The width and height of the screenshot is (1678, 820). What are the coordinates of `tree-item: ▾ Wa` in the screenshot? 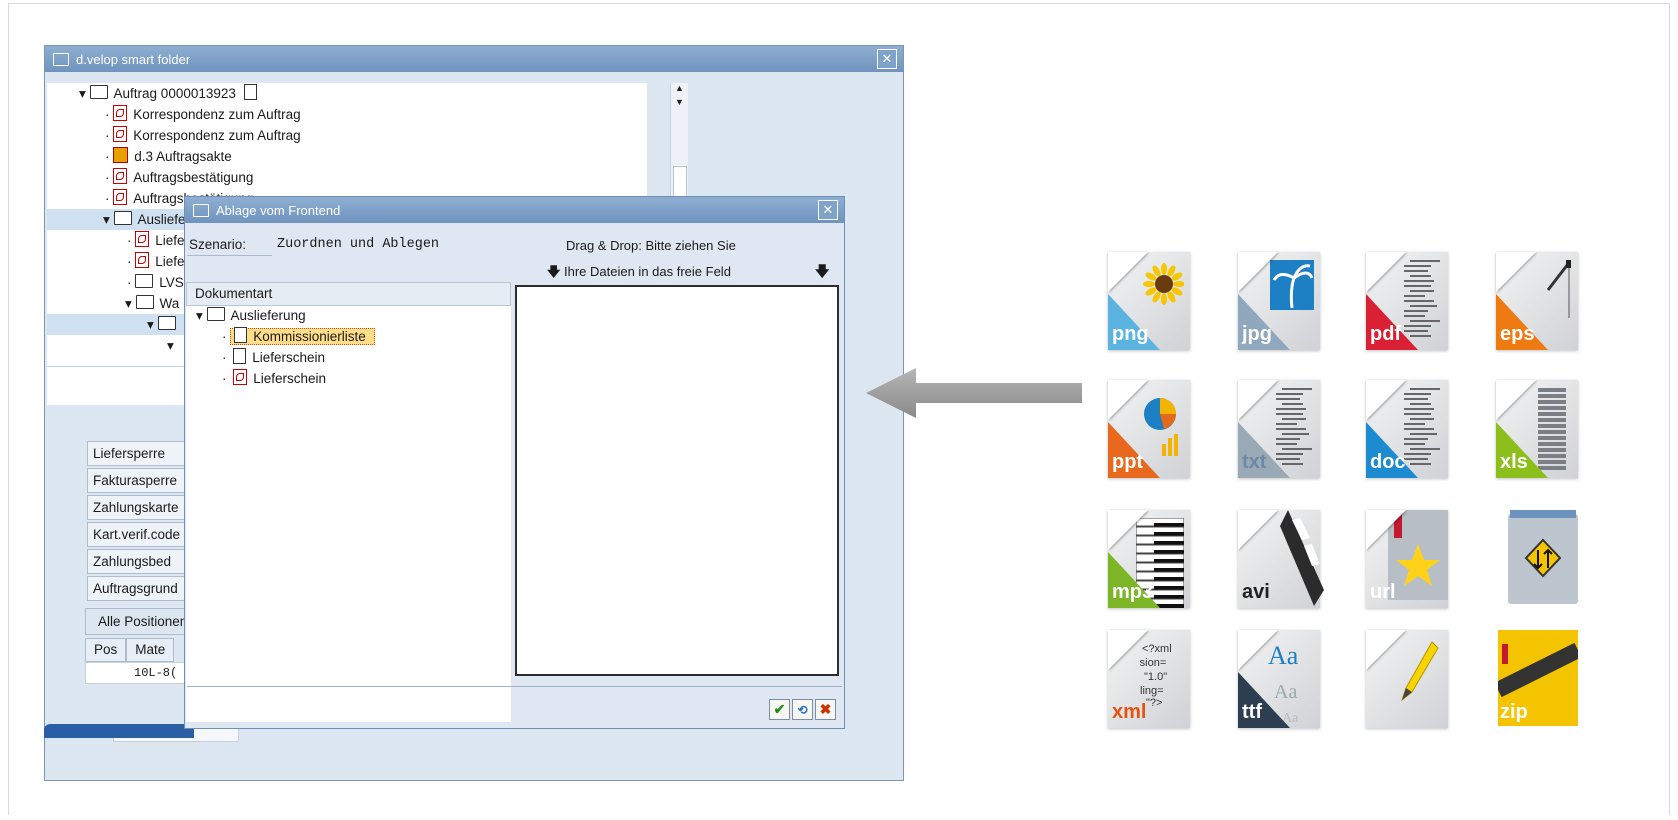 It's located at (152, 303).